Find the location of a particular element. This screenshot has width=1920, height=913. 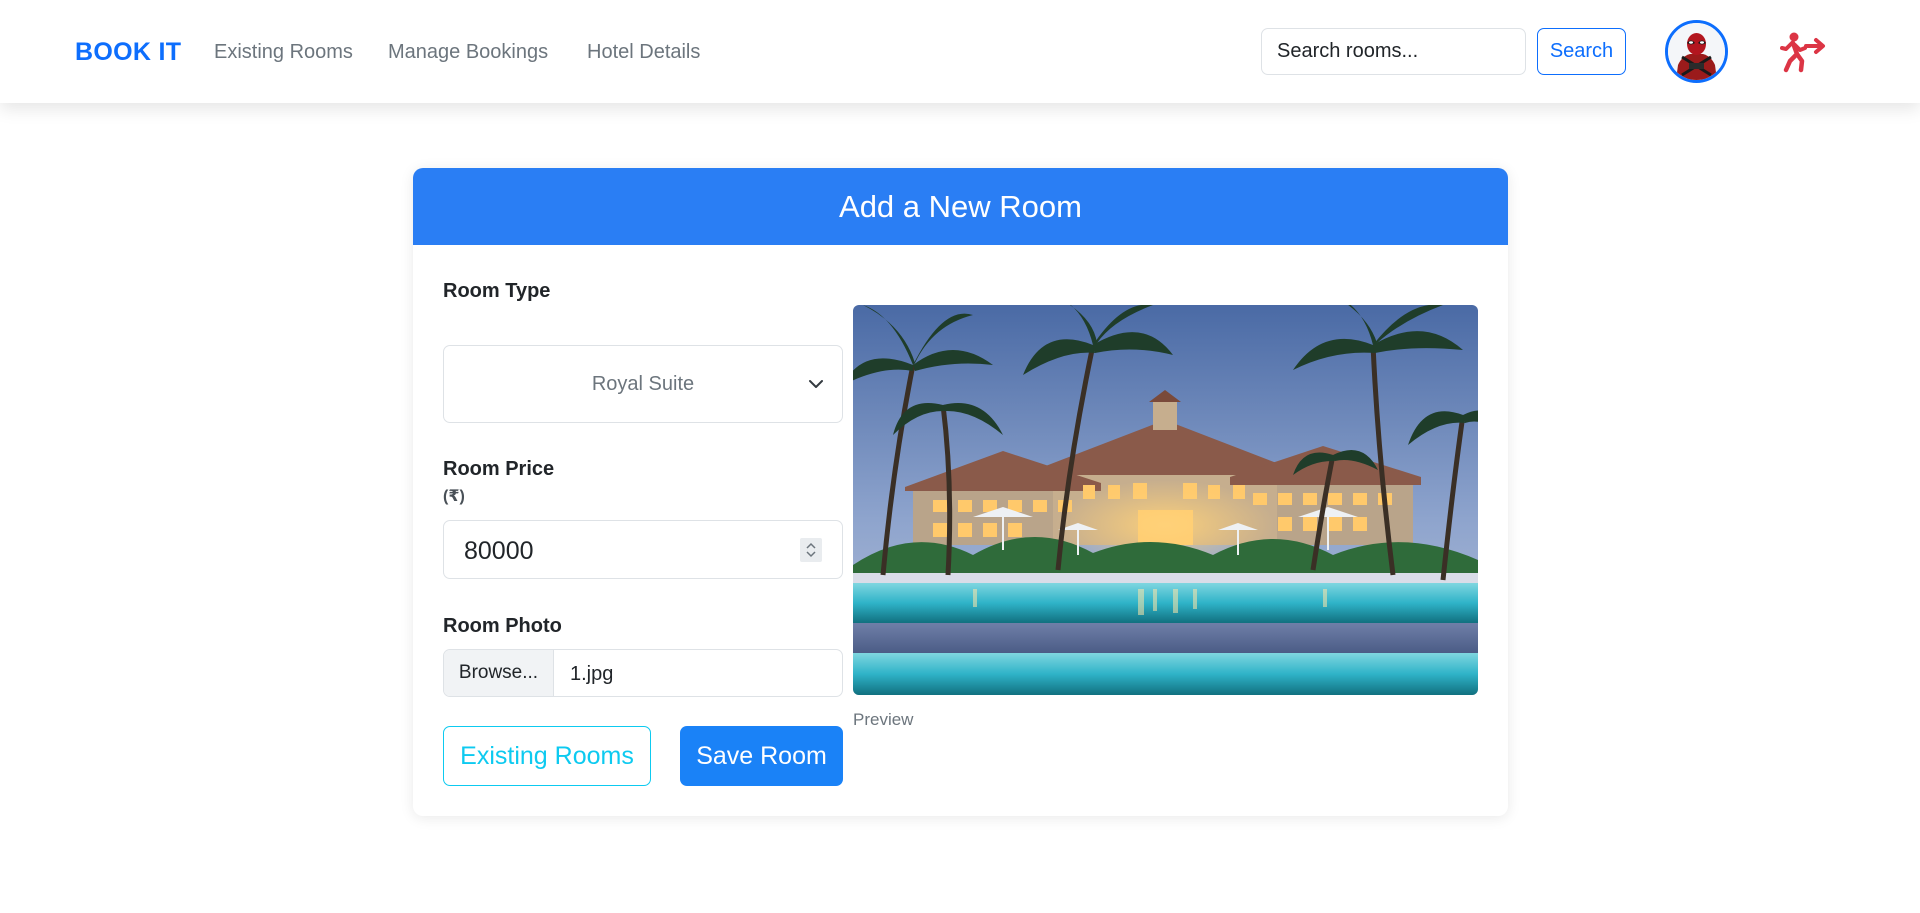

search-input is located at coordinates (1393, 51).